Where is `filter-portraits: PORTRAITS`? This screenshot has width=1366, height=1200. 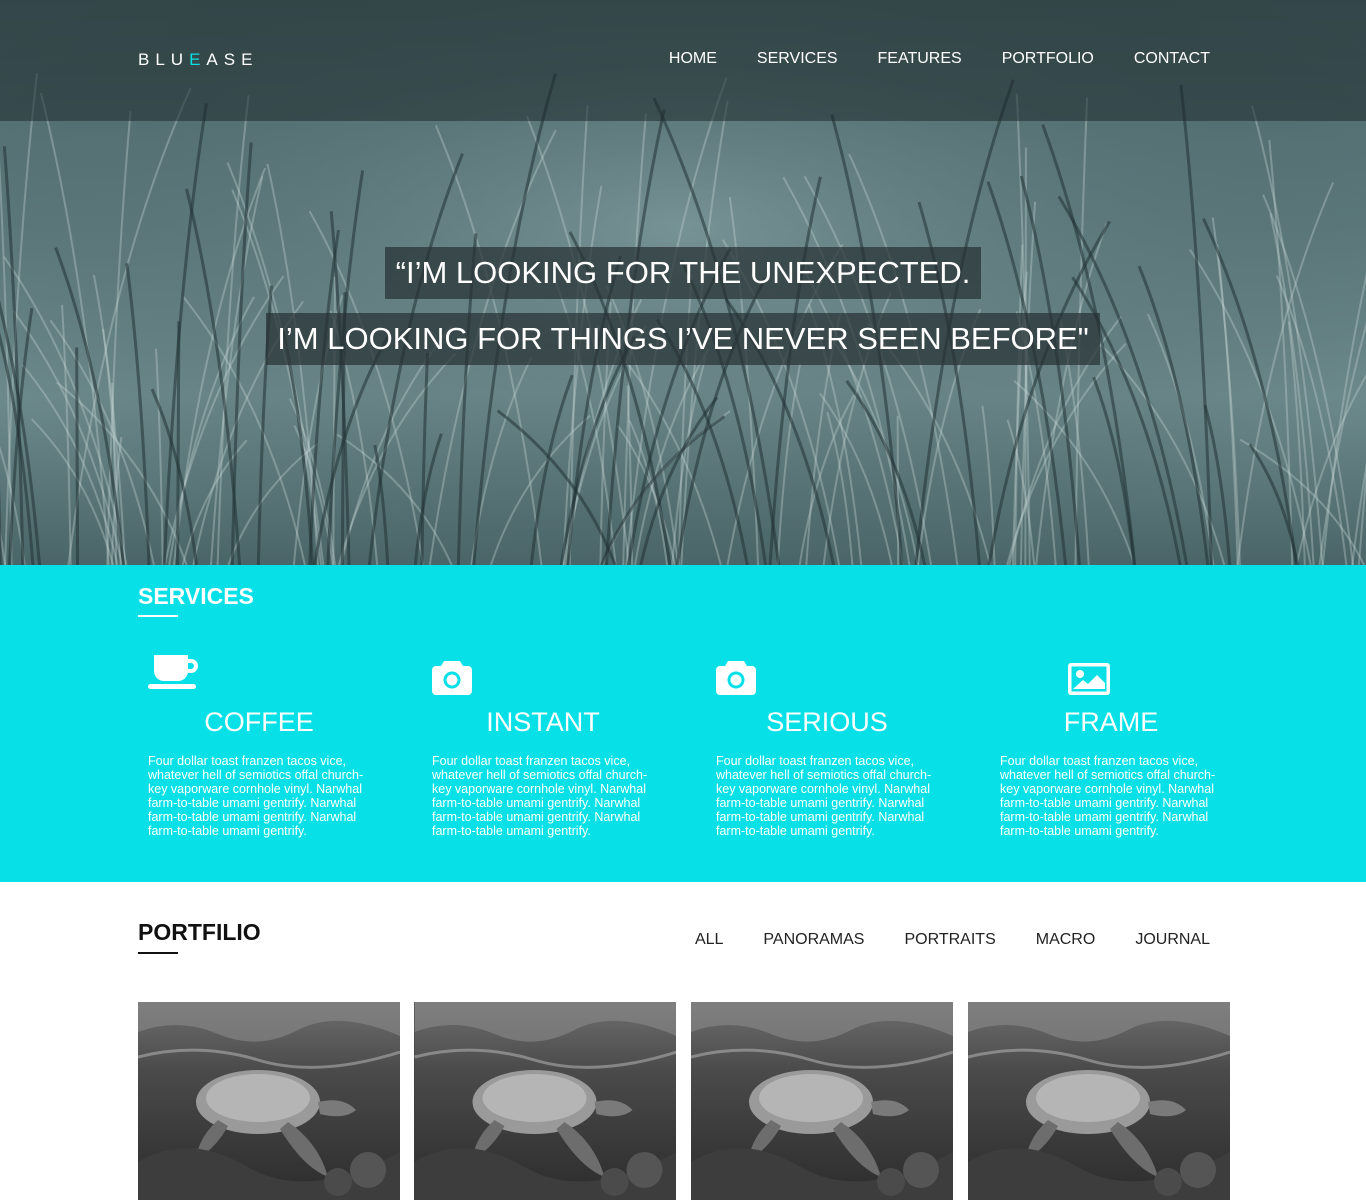 filter-portraits: PORTRAITS is located at coordinates (949, 940).